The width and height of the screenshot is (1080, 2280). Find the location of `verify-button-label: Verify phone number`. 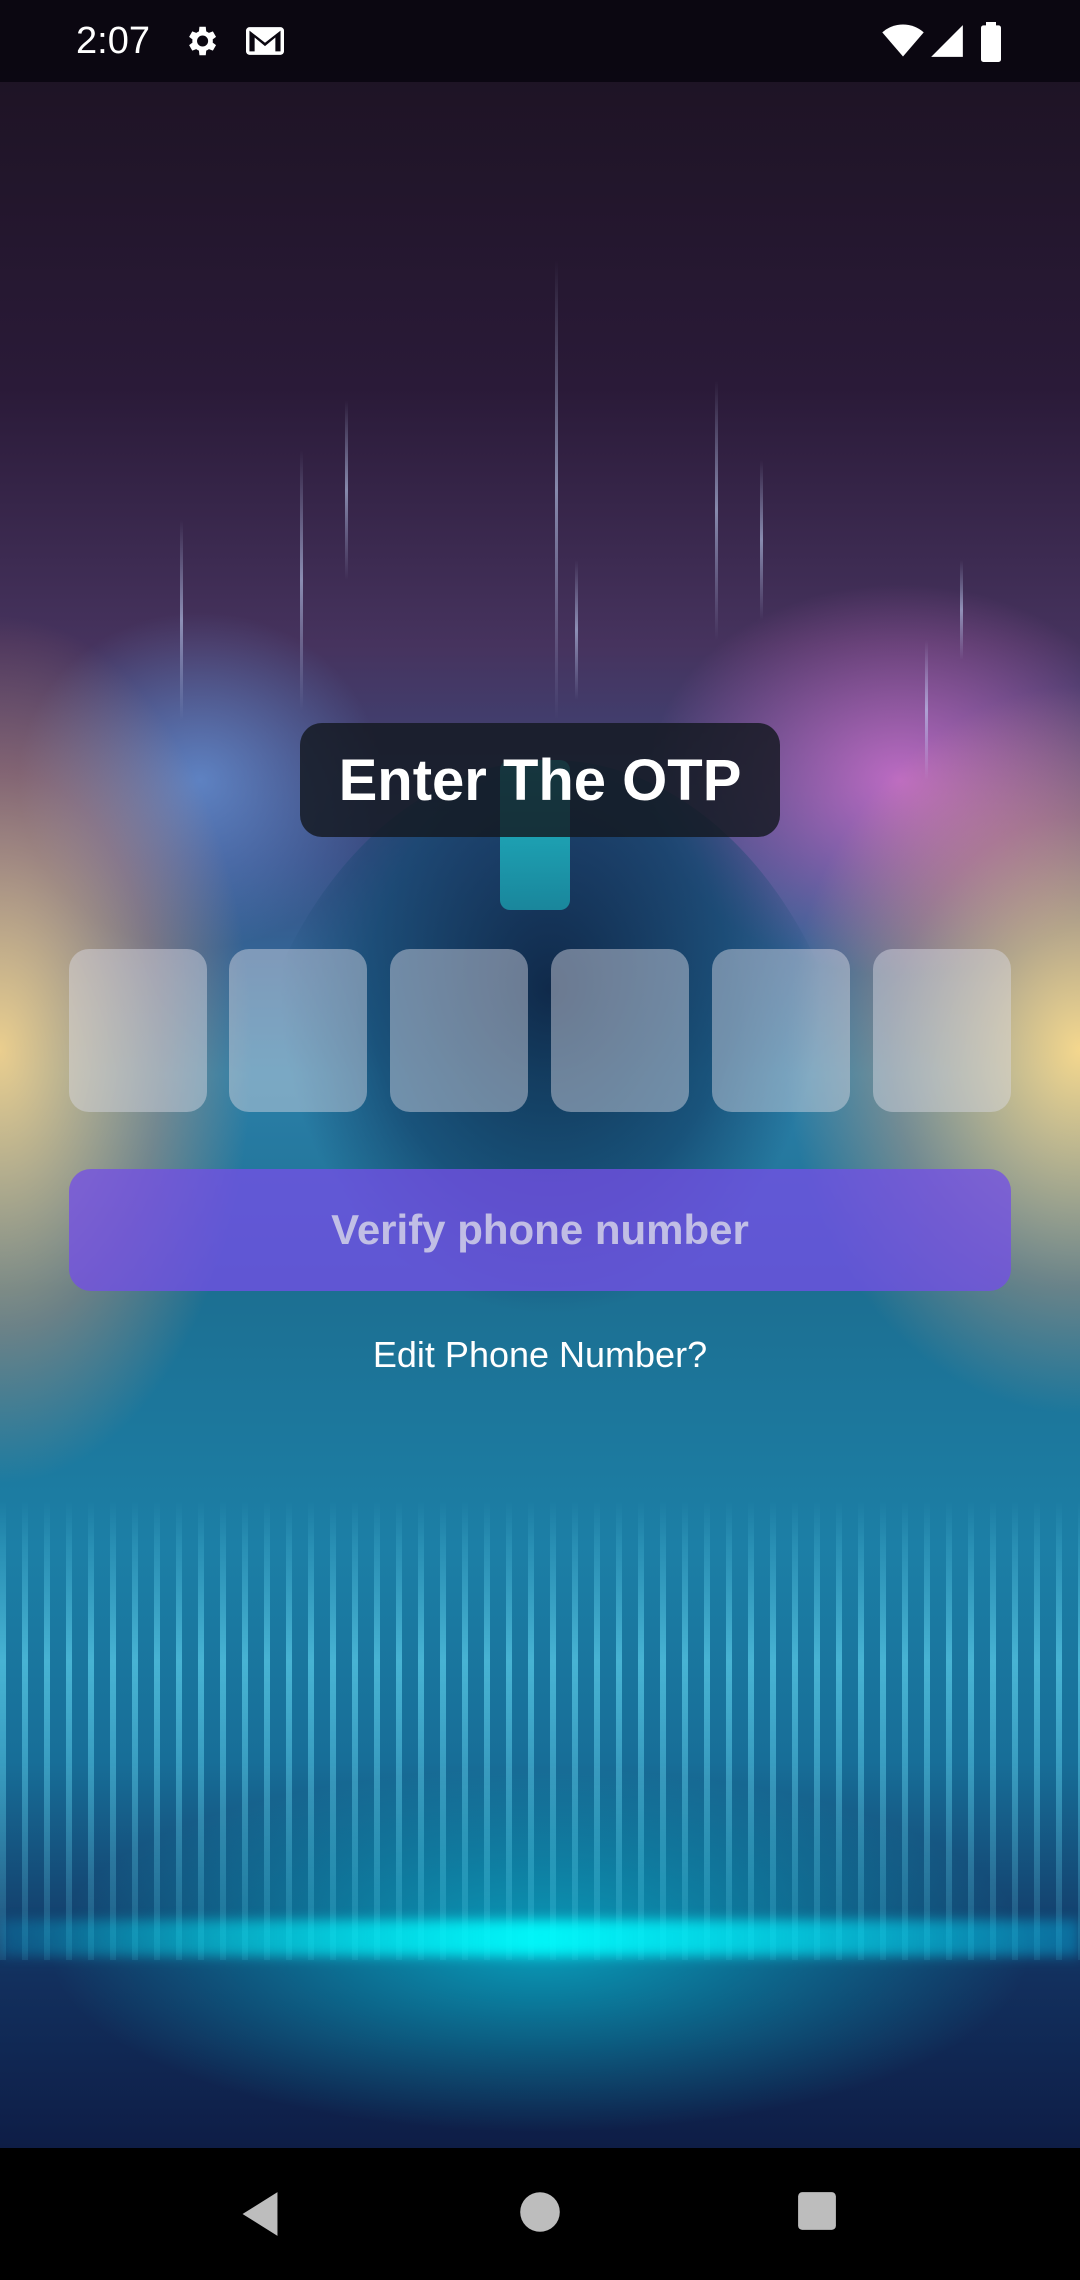

verify-button-label: Verify phone number is located at coordinates (540, 1229).